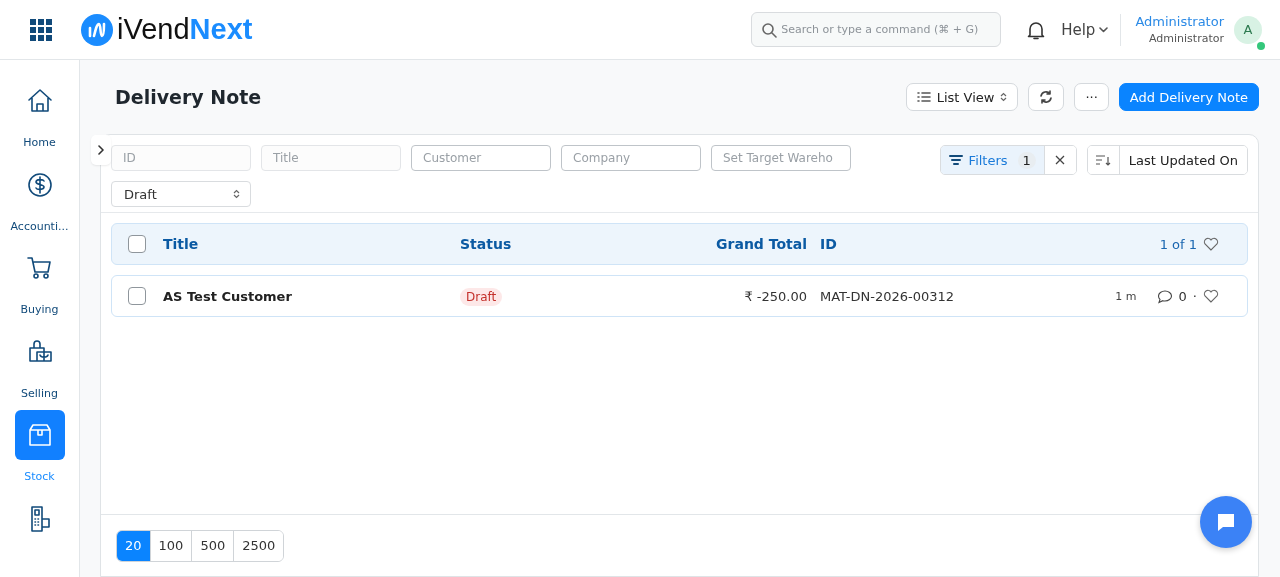 The image size is (1280, 577). Describe the element at coordinates (923, 97) in the screenshot. I see `list-icon` at that location.